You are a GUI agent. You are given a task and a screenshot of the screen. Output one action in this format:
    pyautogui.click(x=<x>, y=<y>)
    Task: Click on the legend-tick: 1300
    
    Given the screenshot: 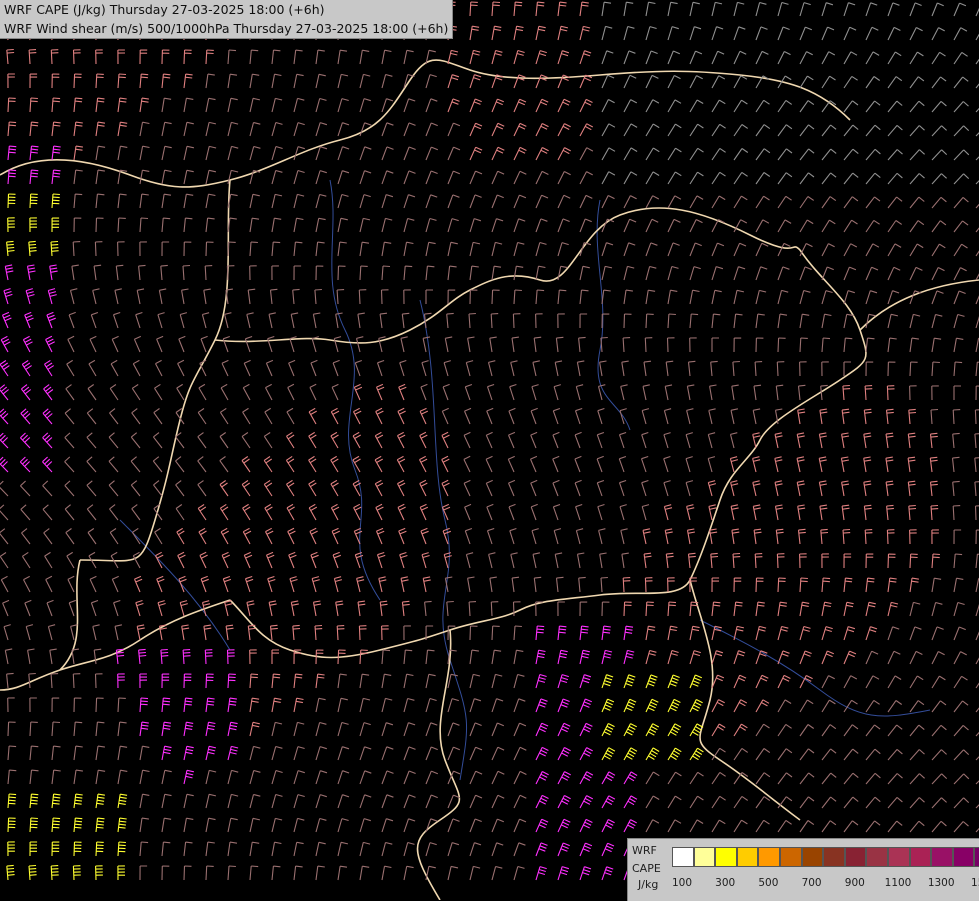 What is the action you would take?
    pyautogui.click(x=941, y=883)
    